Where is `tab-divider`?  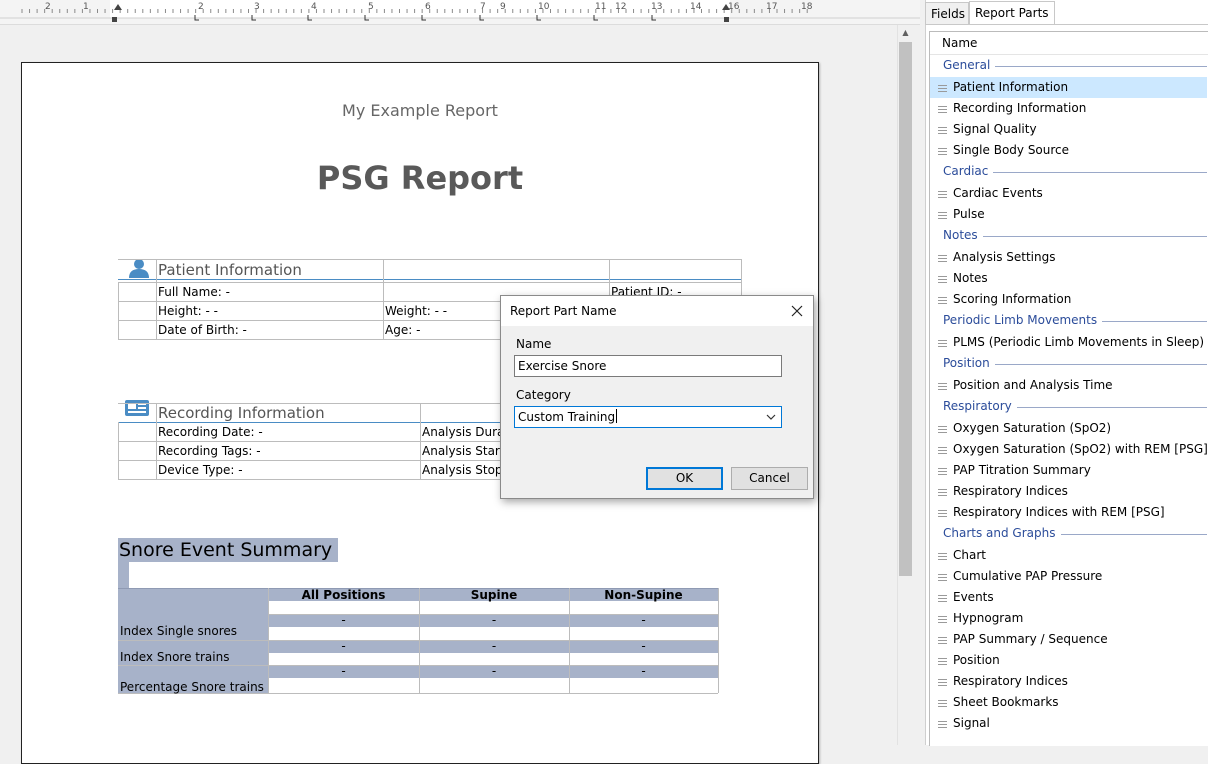
tab-divider is located at coordinates (1066, 24).